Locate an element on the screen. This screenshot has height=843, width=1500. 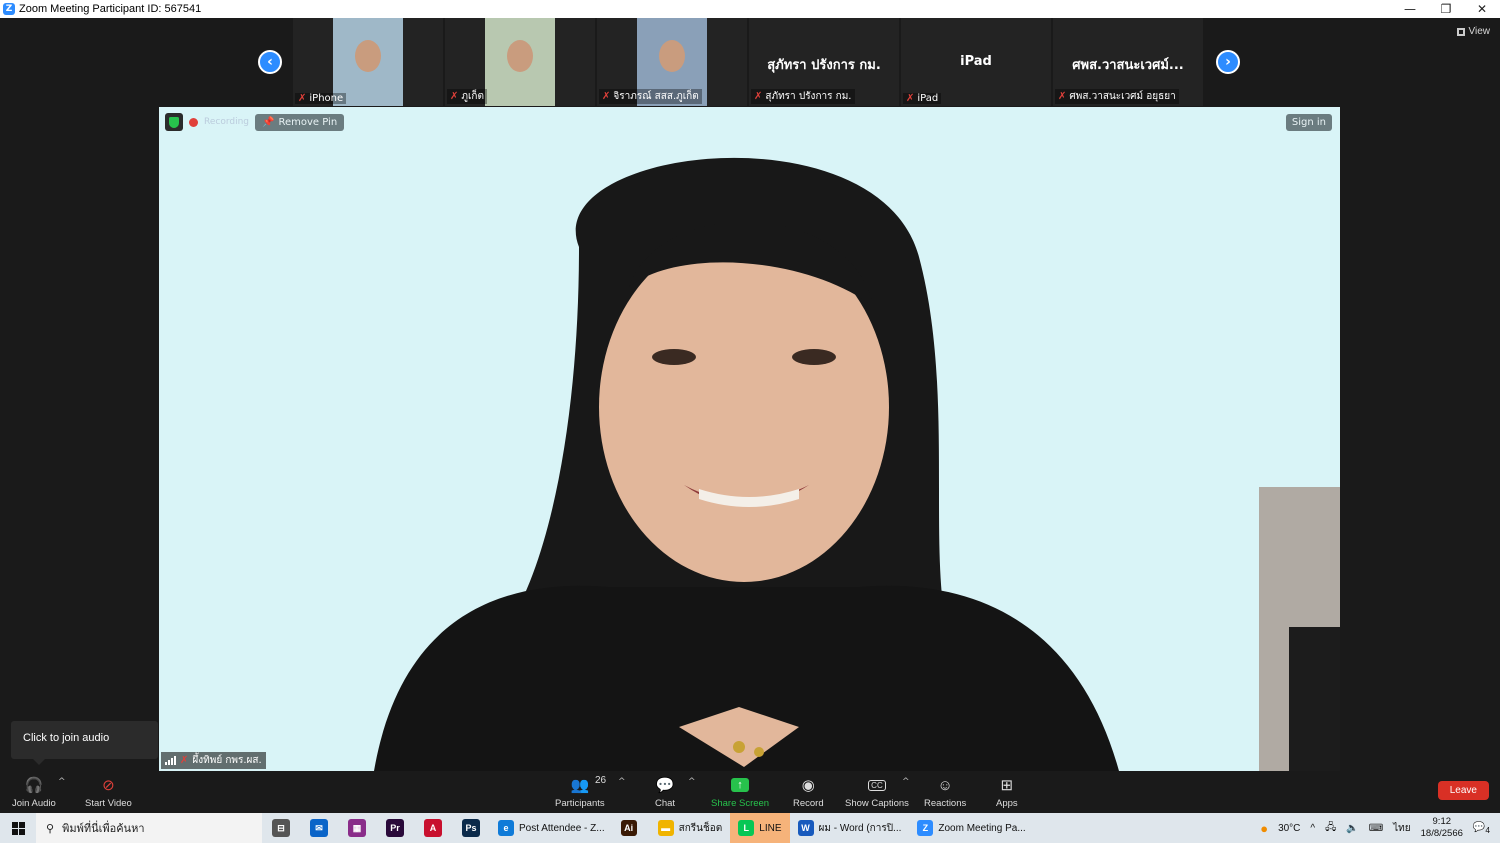
chat-label: Chat is located at coordinates (665, 803).